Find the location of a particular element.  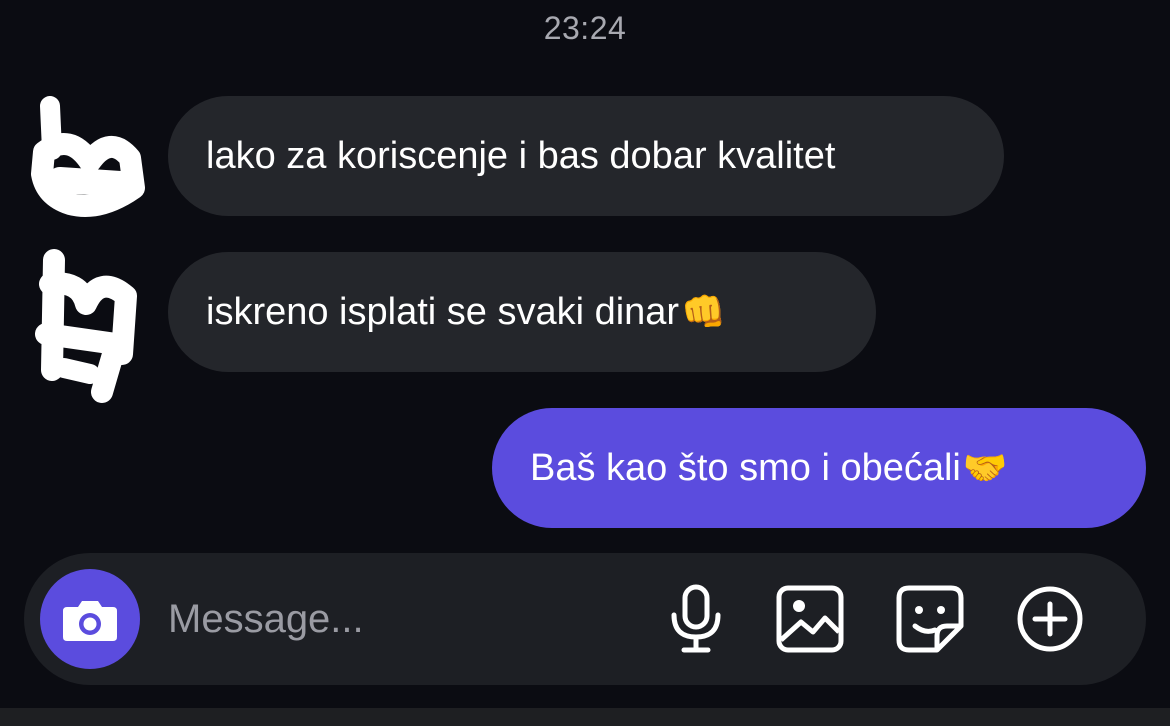

image-icon is located at coordinates (810, 619).